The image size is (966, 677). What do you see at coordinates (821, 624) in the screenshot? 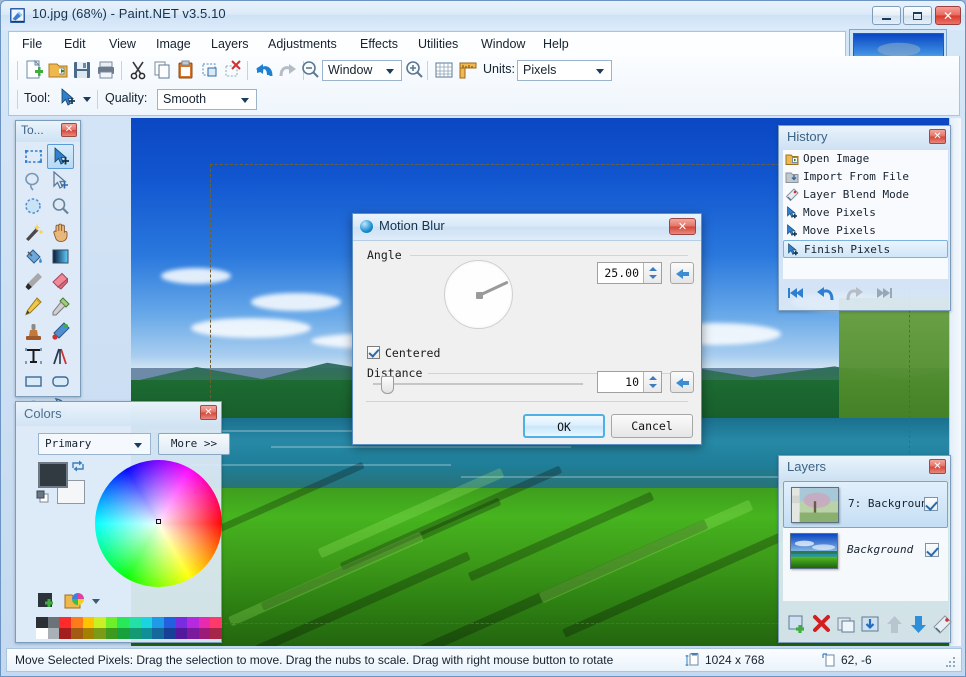
I see `delete-layer-button` at bounding box center [821, 624].